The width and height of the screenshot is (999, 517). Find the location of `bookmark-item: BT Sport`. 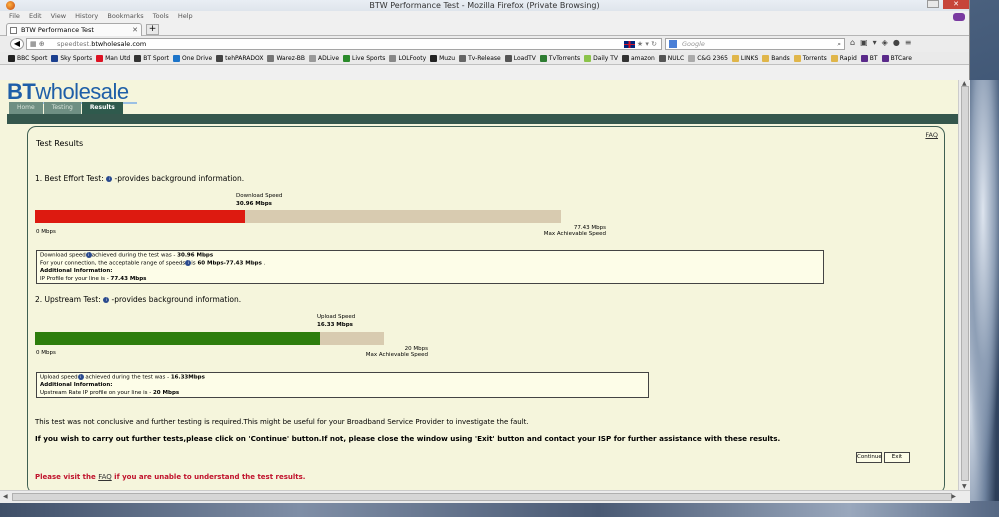

bookmark-item: BT Sport is located at coordinates (151, 58).